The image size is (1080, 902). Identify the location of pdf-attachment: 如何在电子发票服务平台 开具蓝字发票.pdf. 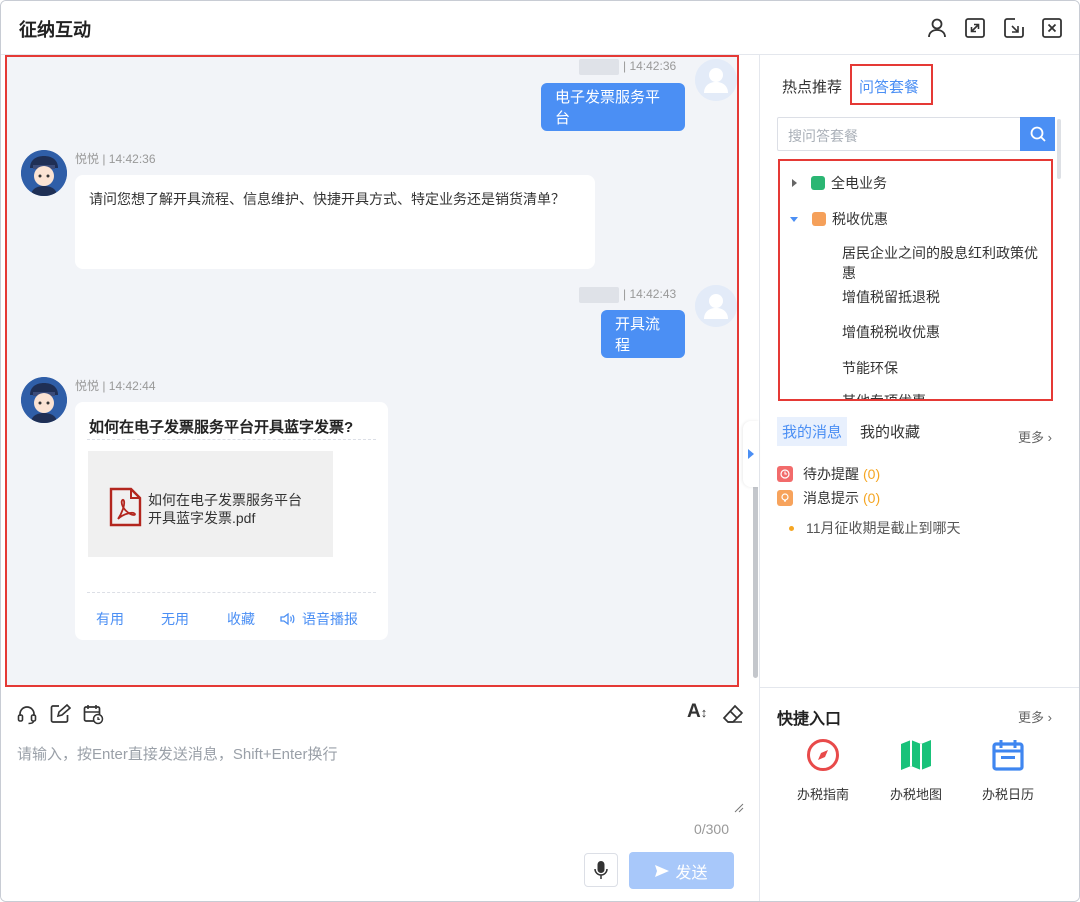
(210, 504).